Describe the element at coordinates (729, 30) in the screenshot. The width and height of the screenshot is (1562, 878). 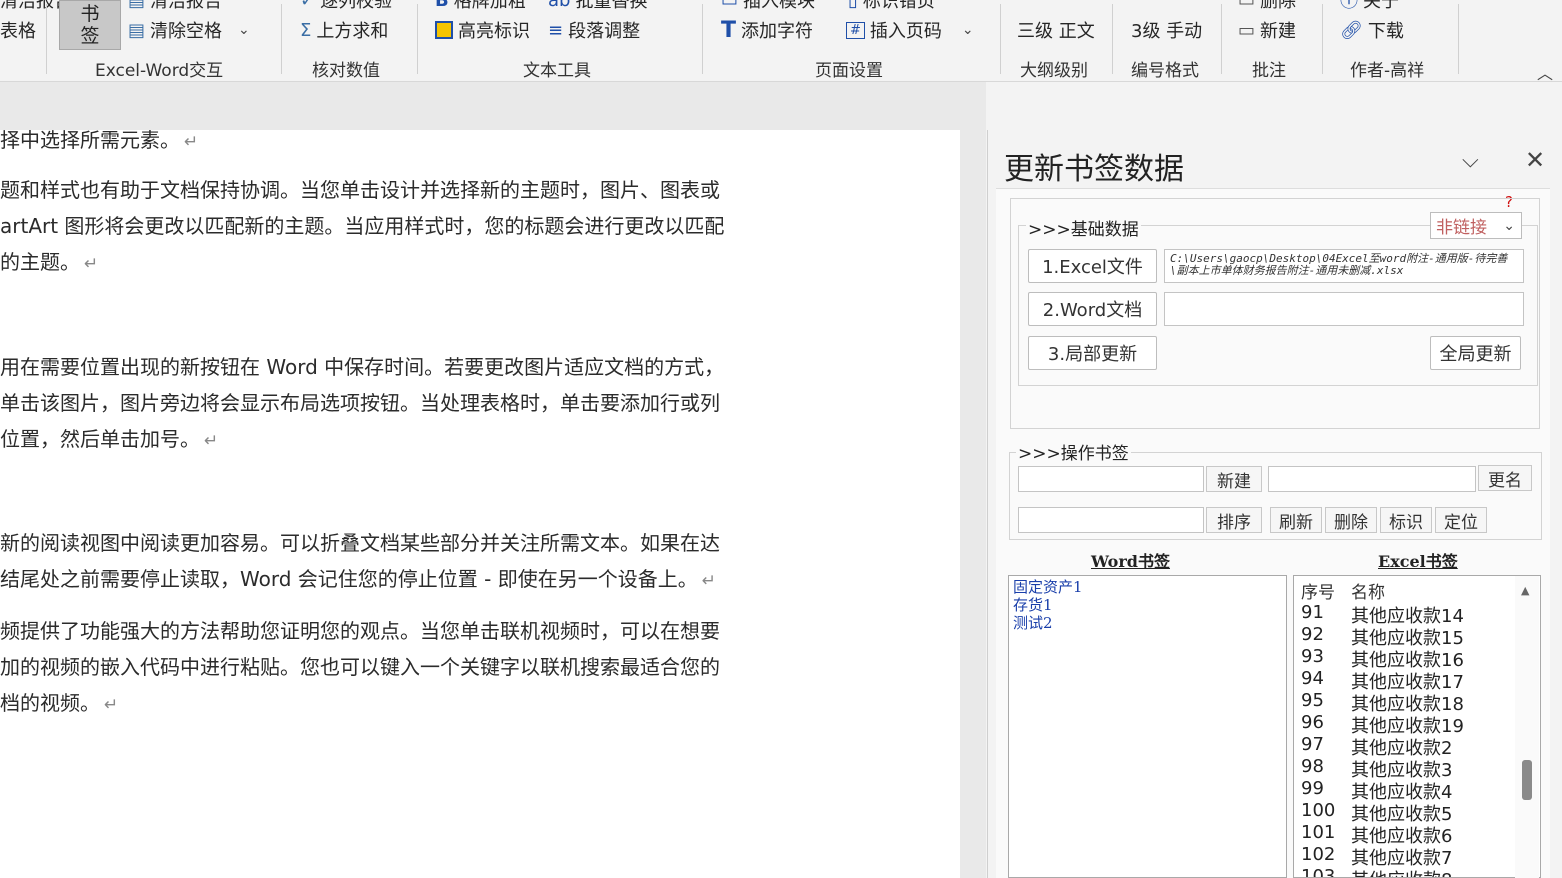
I see `text-t-icon: T` at that location.